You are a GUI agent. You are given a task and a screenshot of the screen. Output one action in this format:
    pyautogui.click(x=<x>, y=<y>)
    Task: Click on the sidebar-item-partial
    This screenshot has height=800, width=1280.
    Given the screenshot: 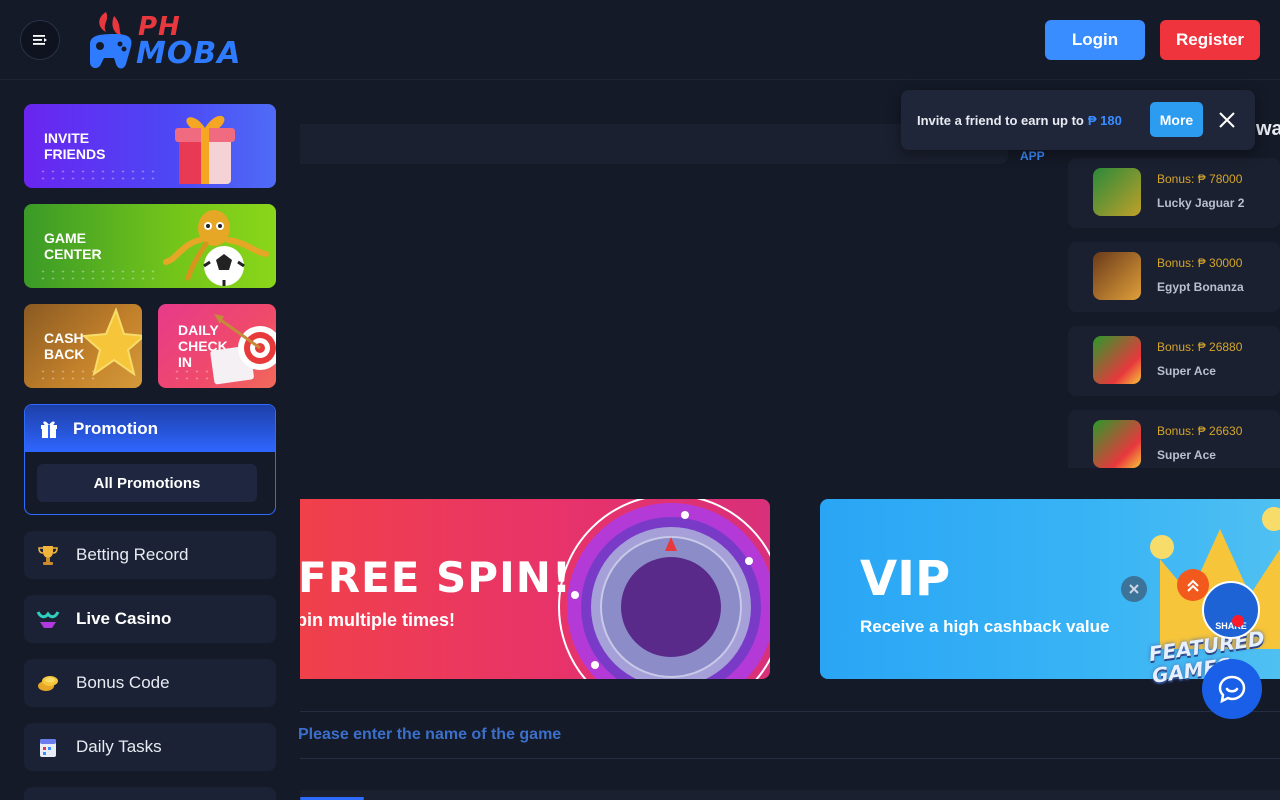 What is the action you would take?
    pyautogui.click(x=150, y=793)
    